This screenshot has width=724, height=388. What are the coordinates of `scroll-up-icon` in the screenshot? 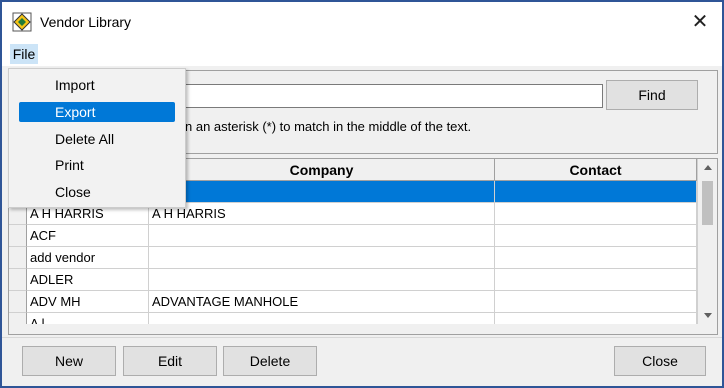 It's located at (708, 167).